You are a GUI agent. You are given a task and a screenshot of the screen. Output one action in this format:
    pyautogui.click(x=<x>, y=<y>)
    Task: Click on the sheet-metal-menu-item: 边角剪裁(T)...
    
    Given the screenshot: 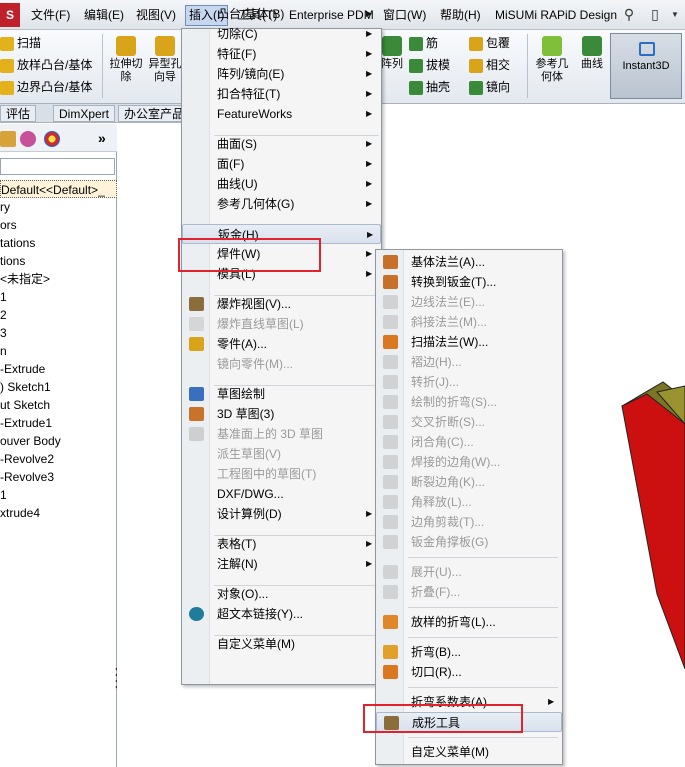 What is the action you would take?
    pyautogui.click(x=469, y=522)
    